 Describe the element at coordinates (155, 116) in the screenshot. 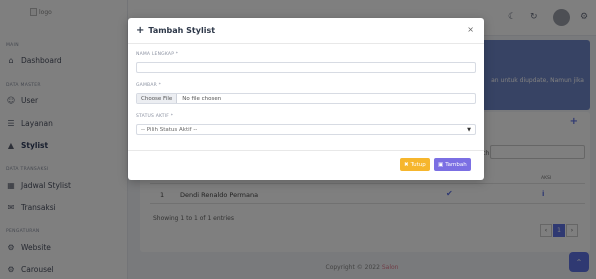

I see `status-aktif-label: STATUS AKTIF *` at that location.